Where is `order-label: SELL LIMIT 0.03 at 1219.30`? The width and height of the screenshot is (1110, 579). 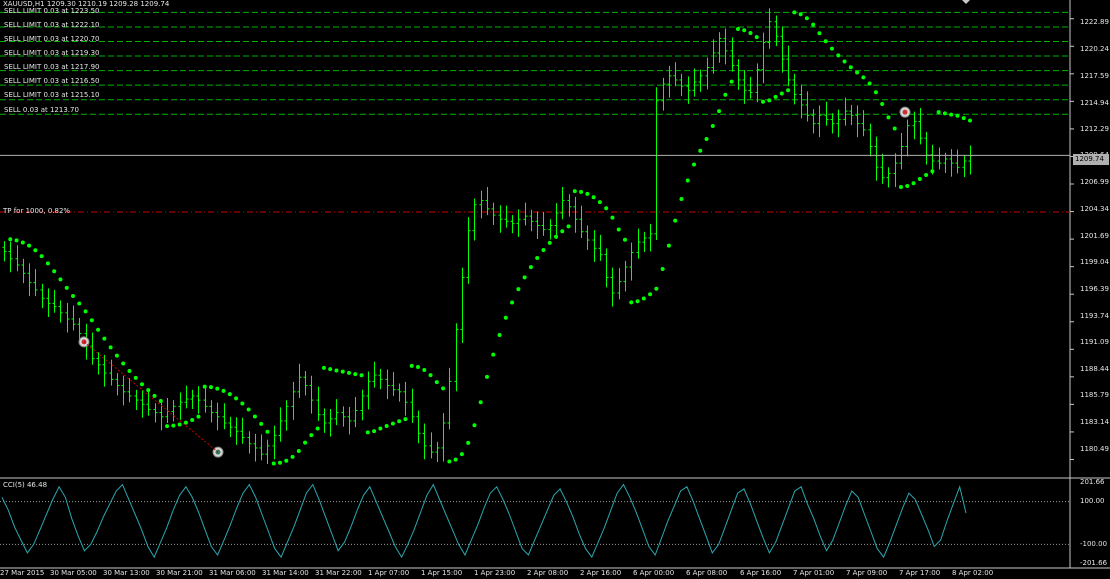
order-label: SELL LIMIT 0.03 at 1219.30 is located at coordinates (51, 53).